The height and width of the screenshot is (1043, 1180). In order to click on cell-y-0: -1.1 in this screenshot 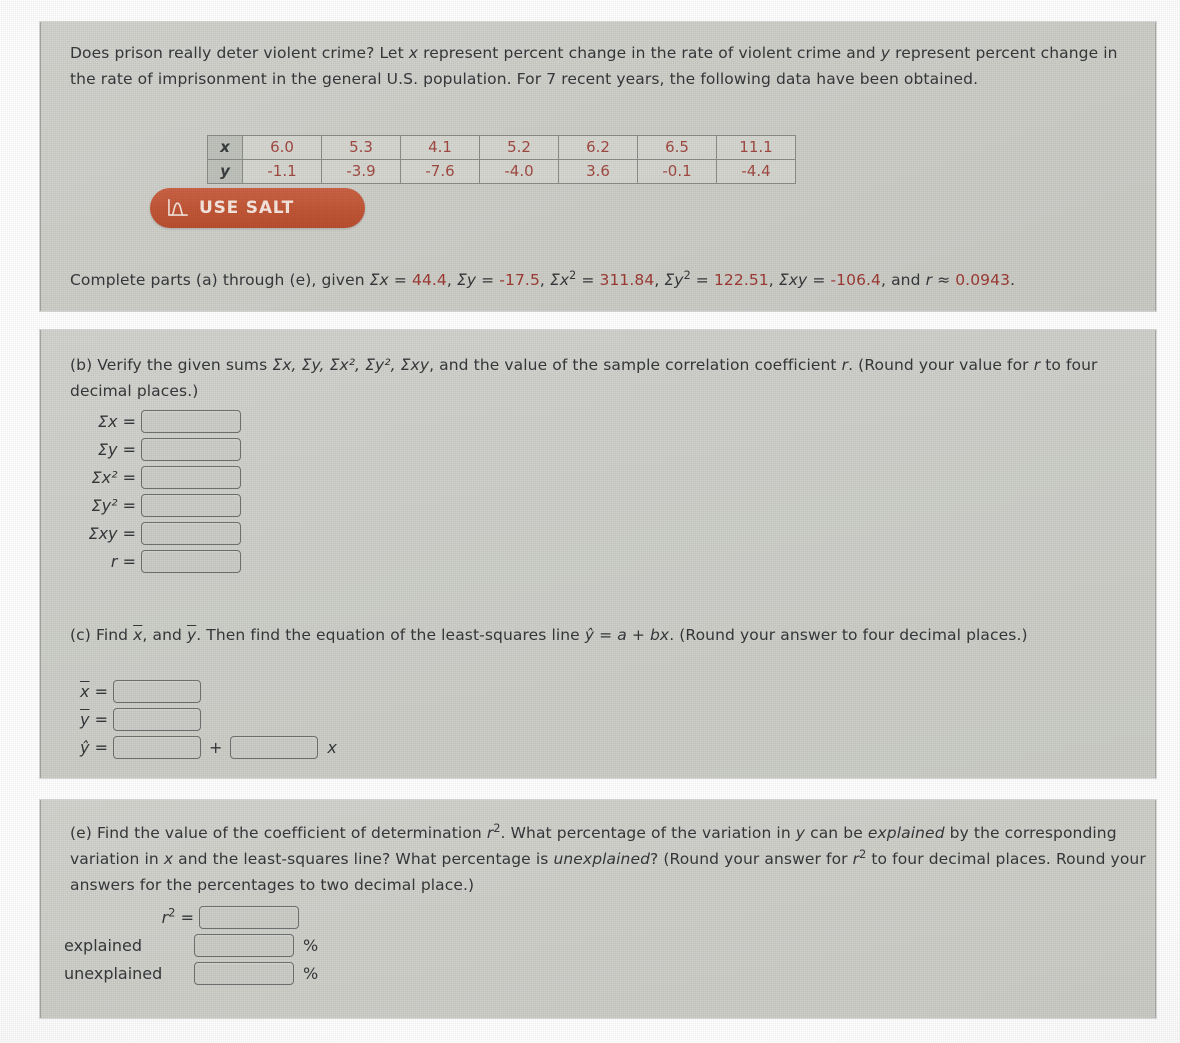, I will do `click(282, 171)`.